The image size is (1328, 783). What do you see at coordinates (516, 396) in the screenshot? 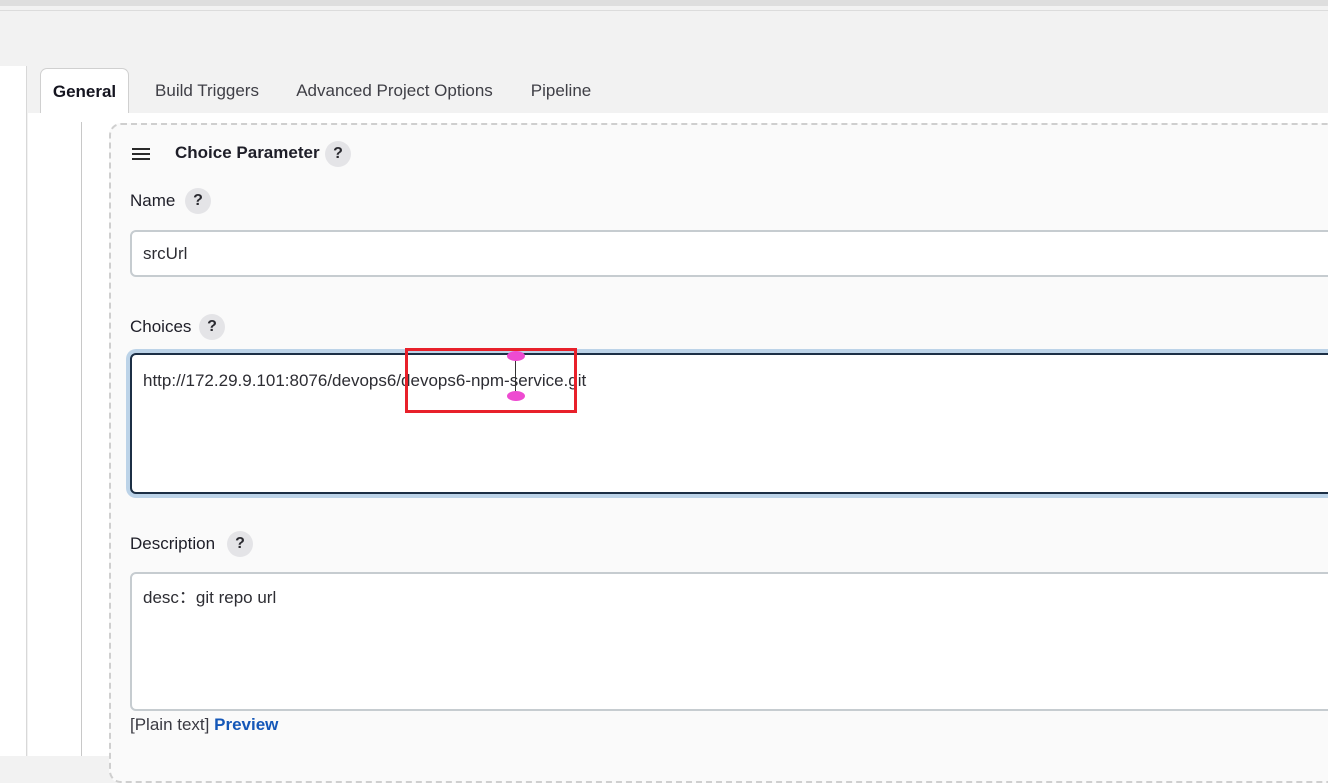
I see `selection-handle-bottom` at bounding box center [516, 396].